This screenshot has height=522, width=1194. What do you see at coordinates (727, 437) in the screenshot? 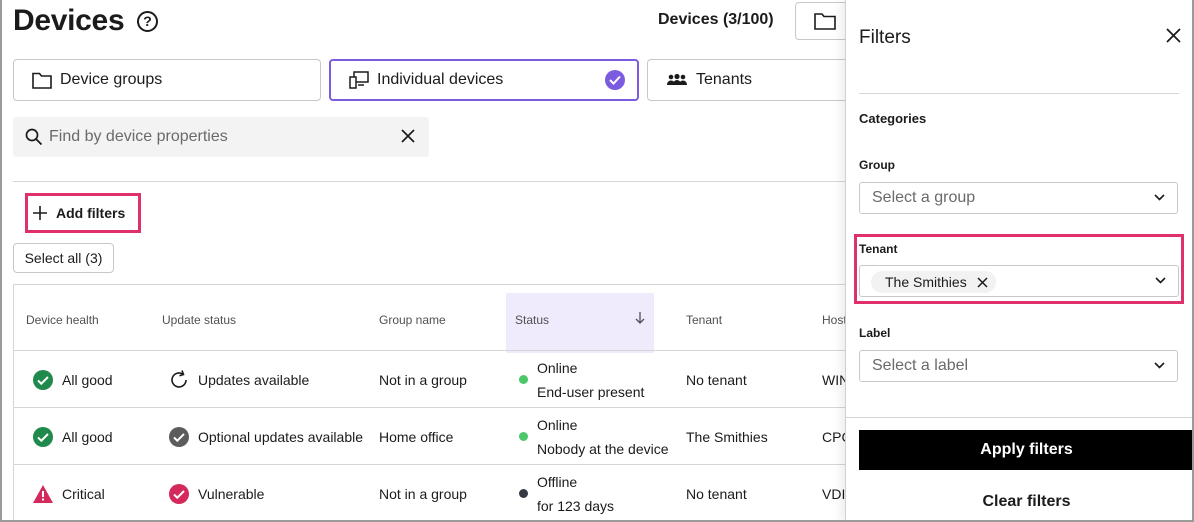
I see `tenant: The Smithies` at bounding box center [727, 437].